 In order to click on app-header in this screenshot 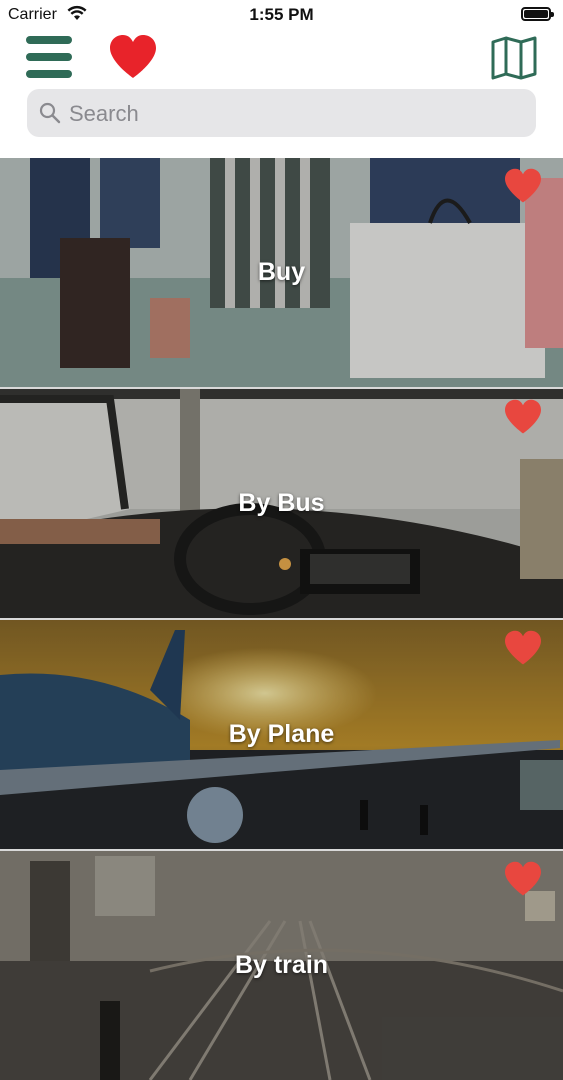, I will do `click(281, 94)`.